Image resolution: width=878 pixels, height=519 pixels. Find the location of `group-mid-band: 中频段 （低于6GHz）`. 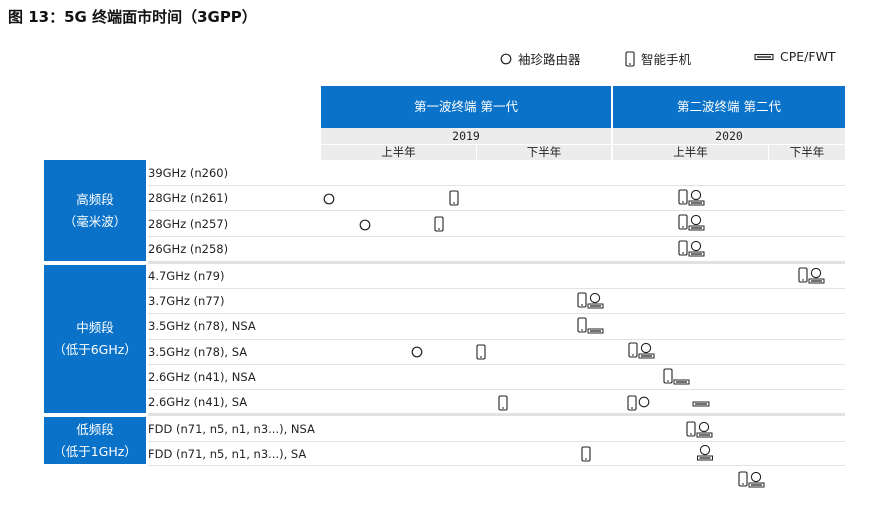

group-mid-band: 中频段 （低于6GHz） is located at coordinates (95, 339).